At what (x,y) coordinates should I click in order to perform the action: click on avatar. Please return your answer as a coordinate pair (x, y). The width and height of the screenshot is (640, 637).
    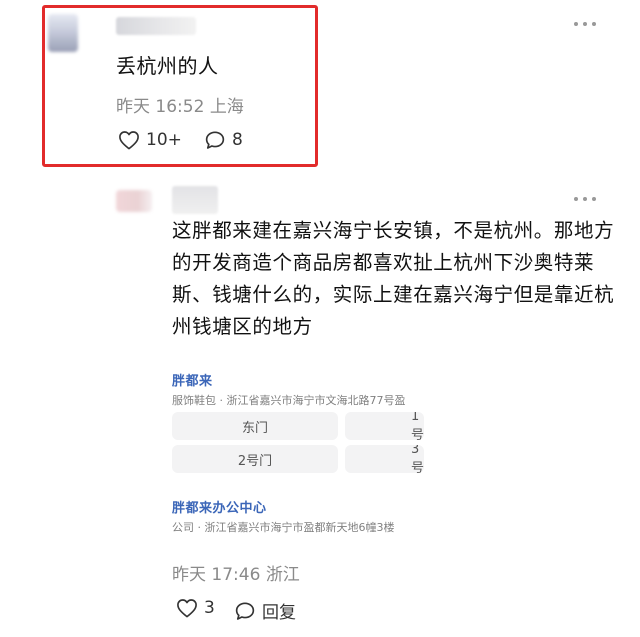
    Looking at the image, I should click on (134, 201).